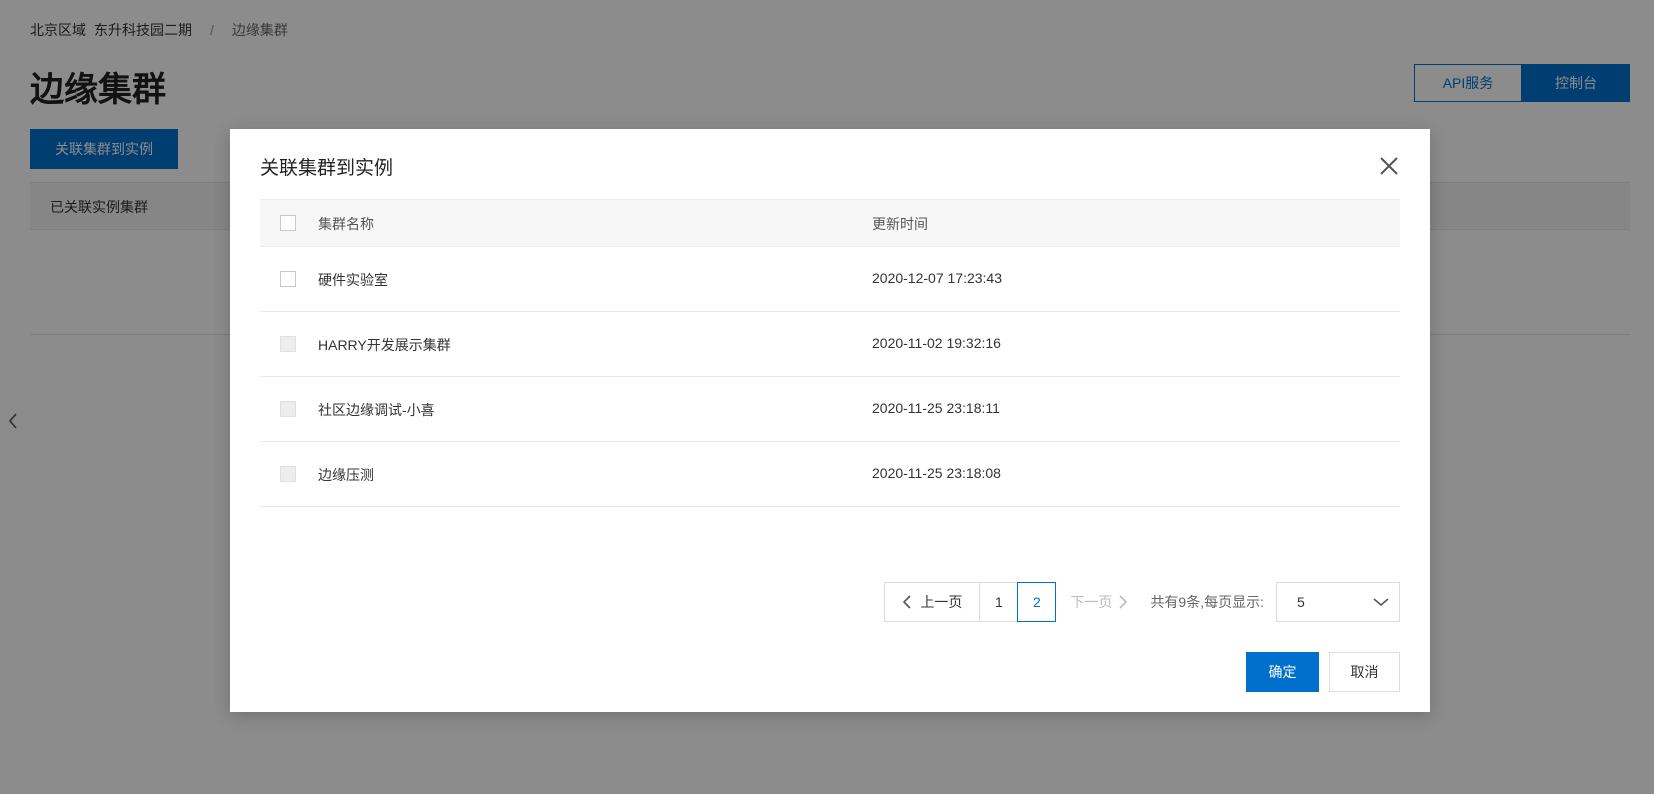 The height and width of the screenshot is (794, 1654). I want to click on page-button-1: 1, so click(999, 602).